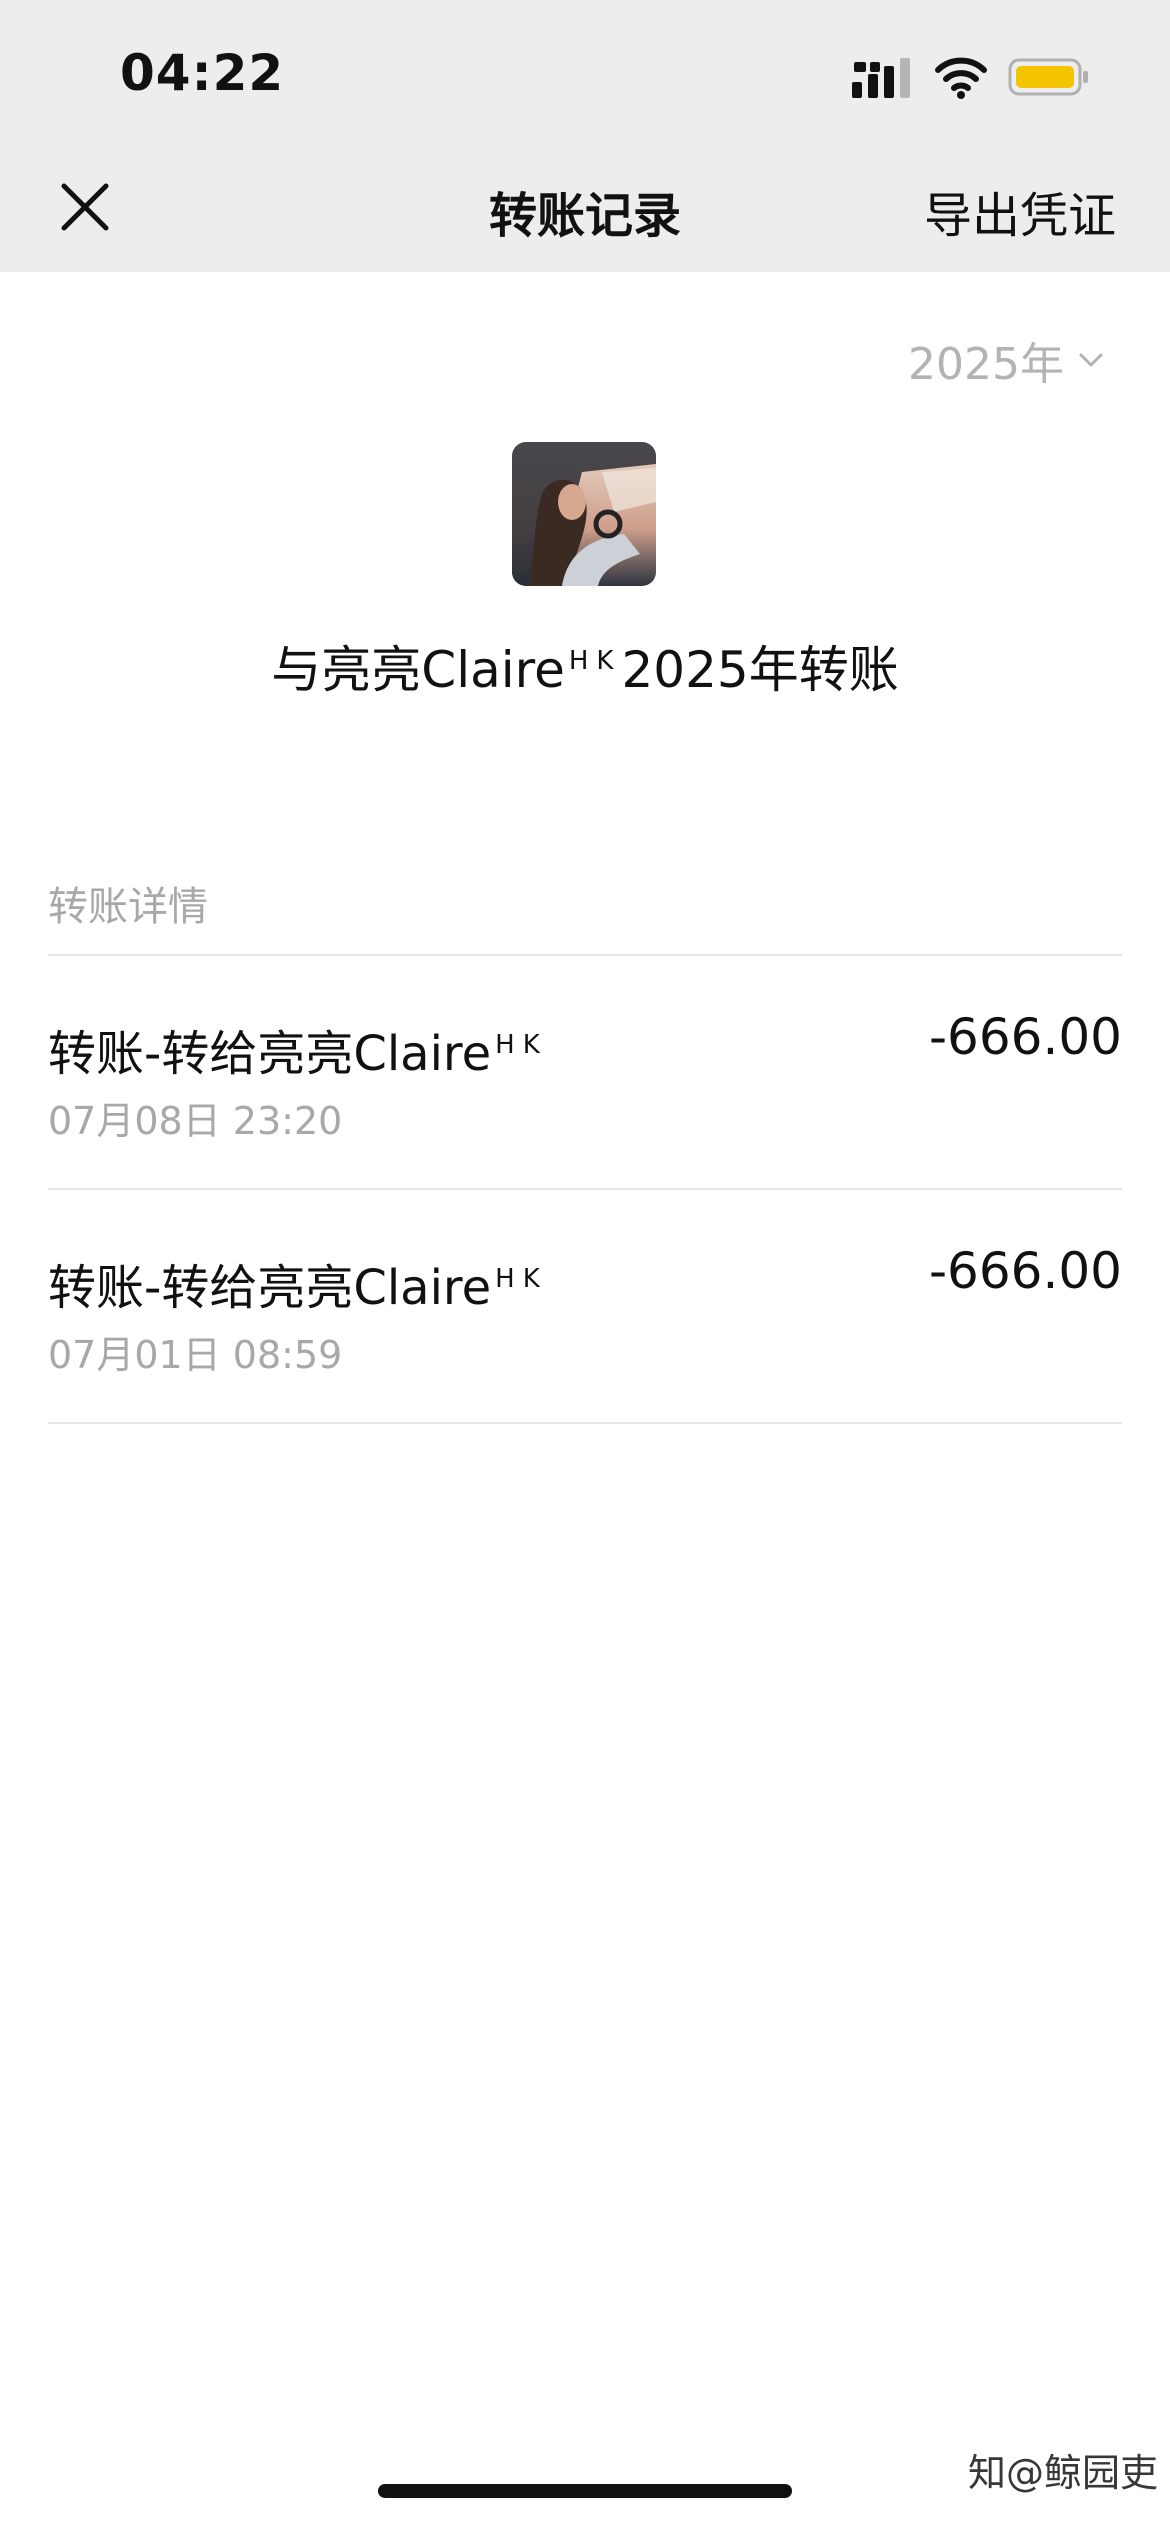  Describe the element at coordinates (585, 1072) in the screenshot. I see `transaction-row: 转账-转给亮亮Claire HK 07月08日 23:20 -666.00` at that location.